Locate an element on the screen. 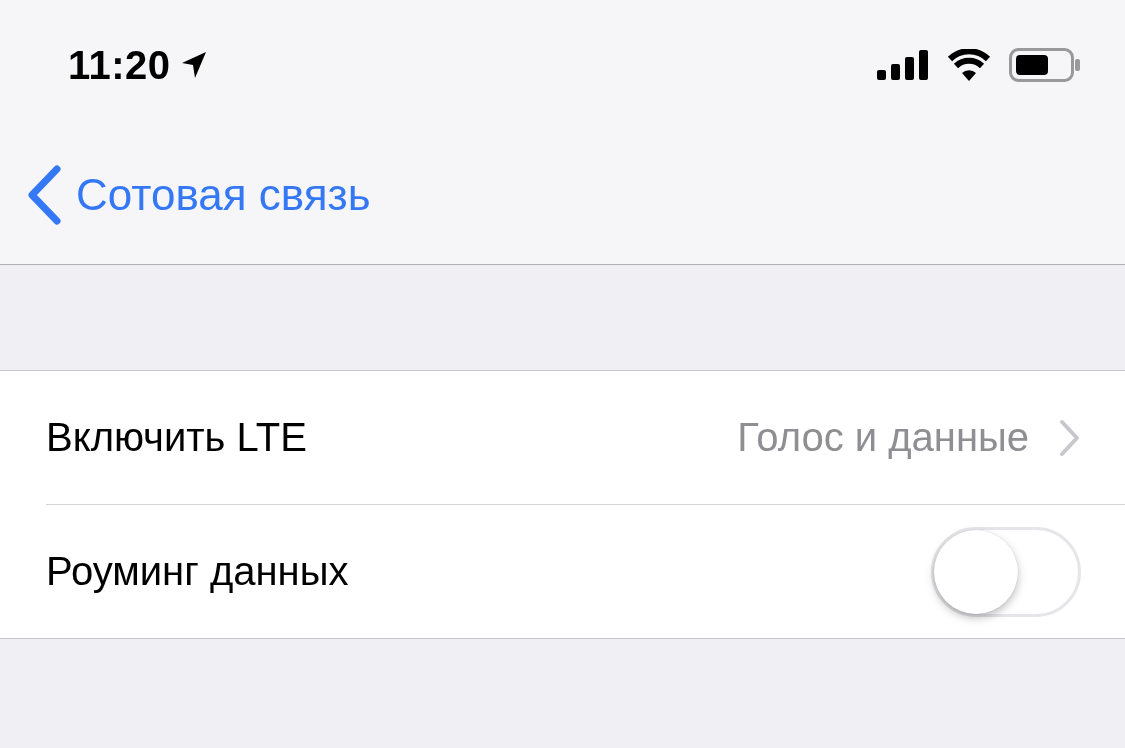 This screenshot has width=1125, height=748. signal-icon is located at coordinates (903, 65).